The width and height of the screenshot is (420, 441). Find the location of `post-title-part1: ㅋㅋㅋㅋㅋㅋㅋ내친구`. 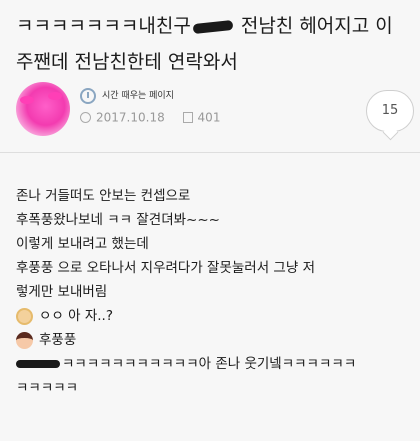

post-title-part1: ㅋㅋㅋㅋㅋㅋㅋ내친구 is located at coordinates (103, 26).